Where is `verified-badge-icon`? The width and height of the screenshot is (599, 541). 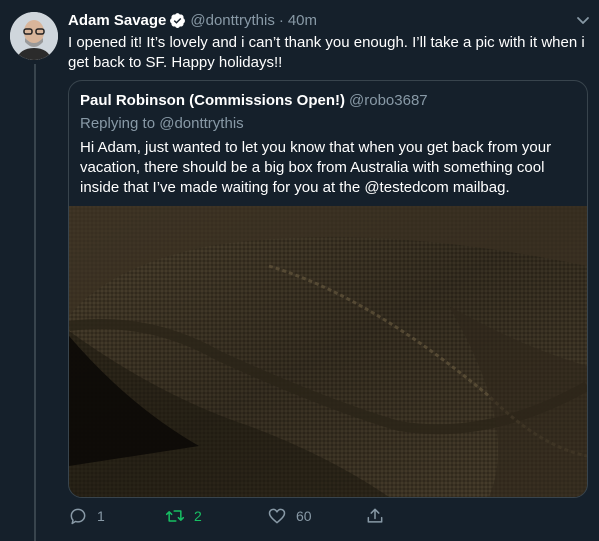
verified-badge-icon is located at coordinates (177, 20).